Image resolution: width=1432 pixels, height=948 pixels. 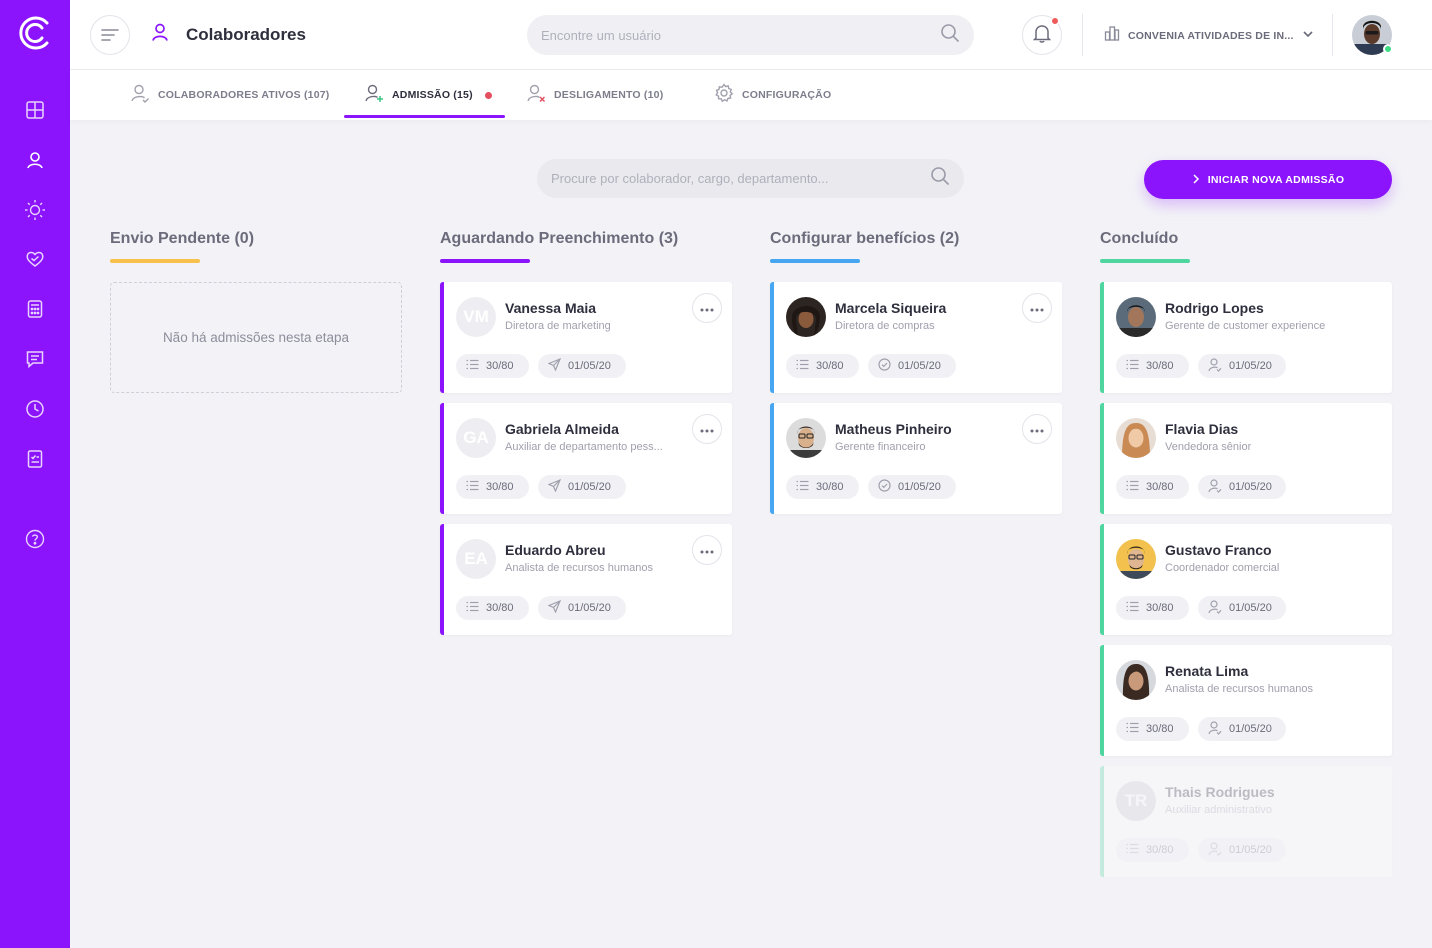 I want to click on employee-name: Eduardo Abreu, so click(x=555, y=550).